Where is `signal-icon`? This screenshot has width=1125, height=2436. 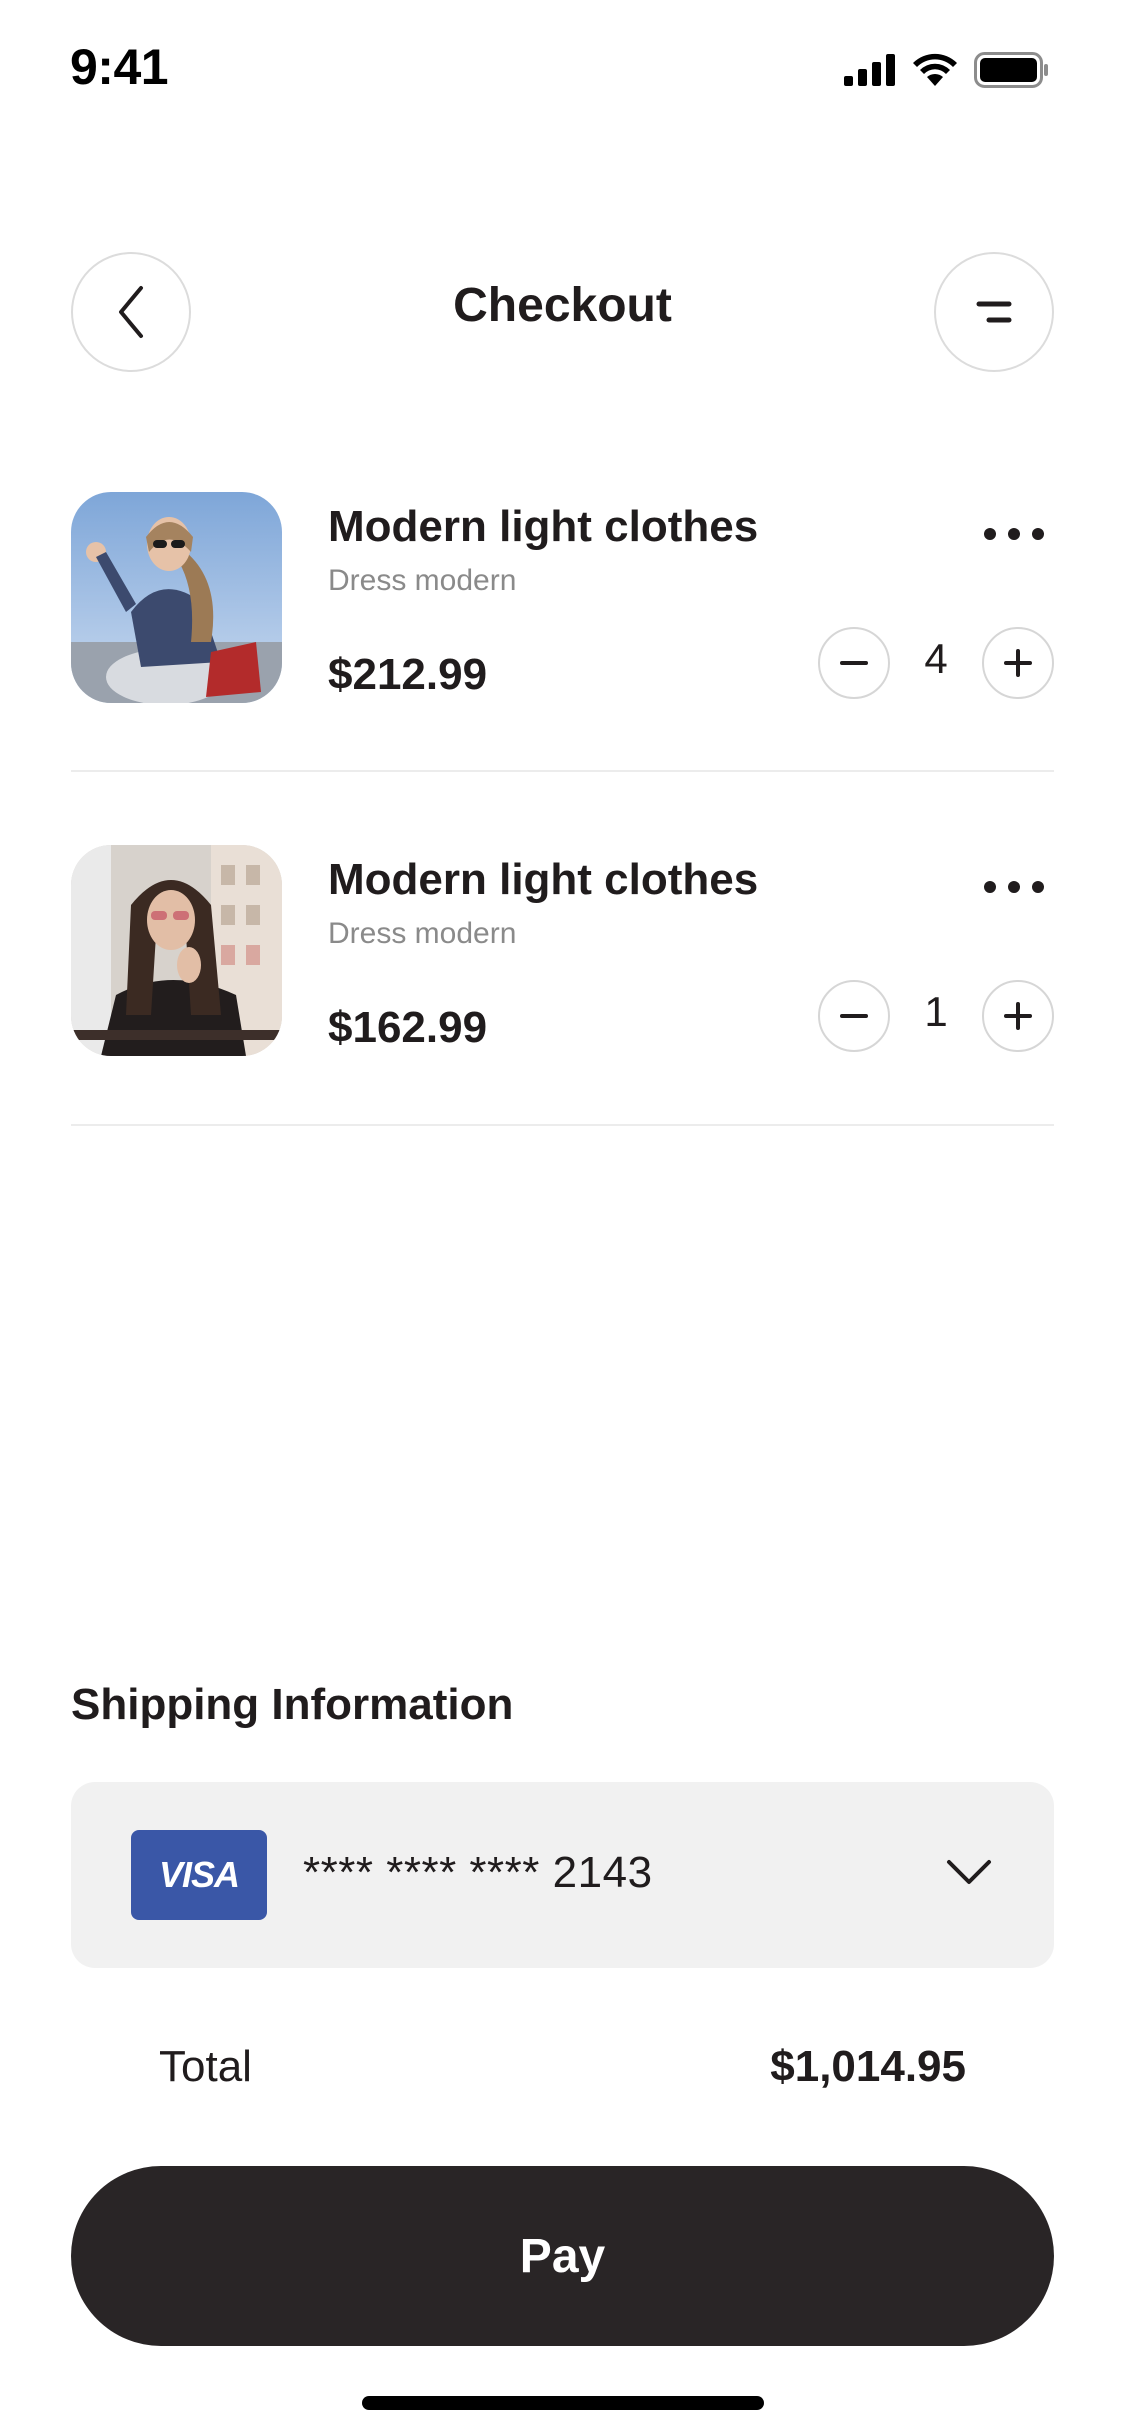 signal-icon is located at coordinates (869, 70).